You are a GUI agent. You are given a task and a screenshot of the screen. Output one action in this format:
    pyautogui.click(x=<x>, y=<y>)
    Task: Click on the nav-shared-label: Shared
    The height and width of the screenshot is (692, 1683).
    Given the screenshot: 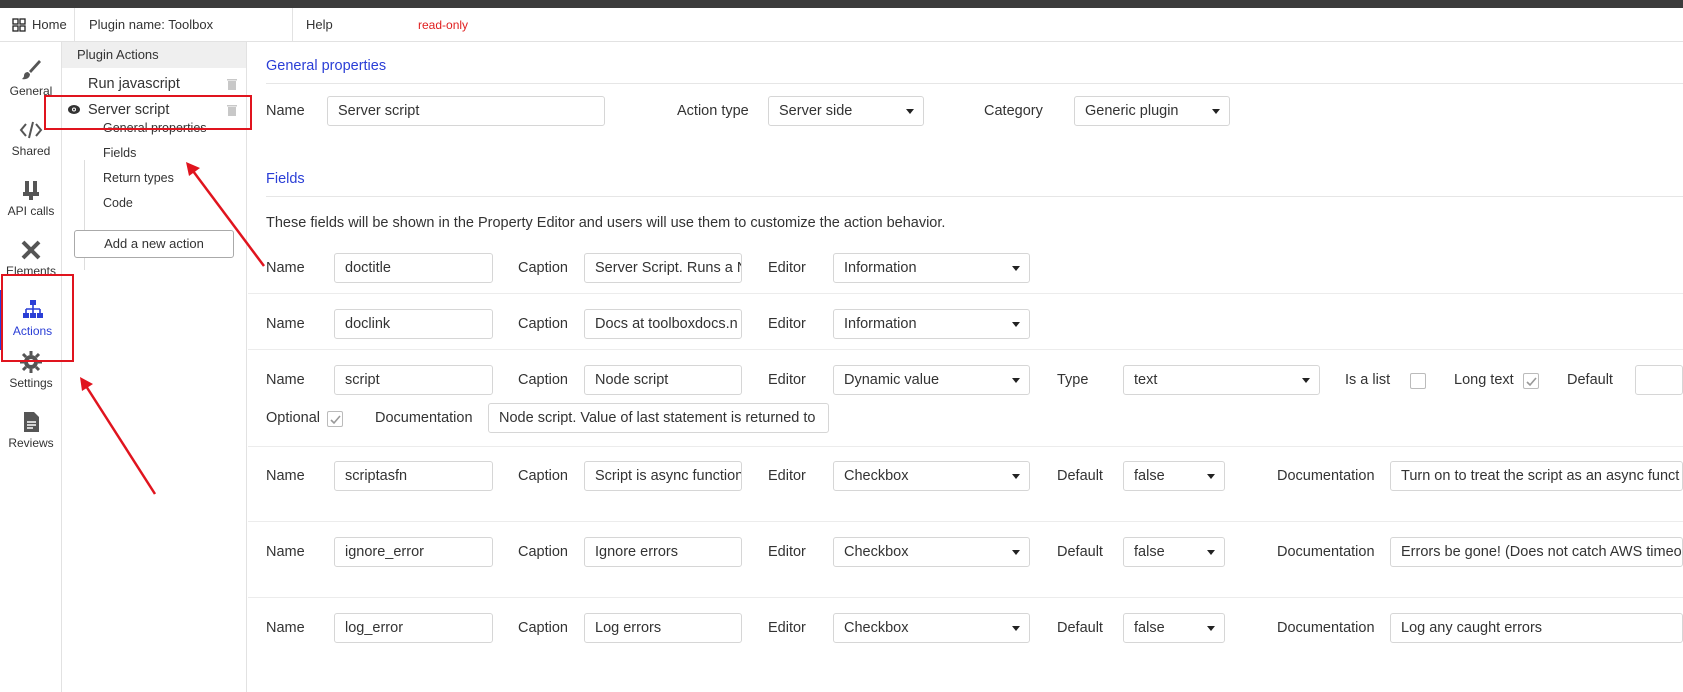 What is the action you would take?
    pyautogui.click(x=31, y=151)
    